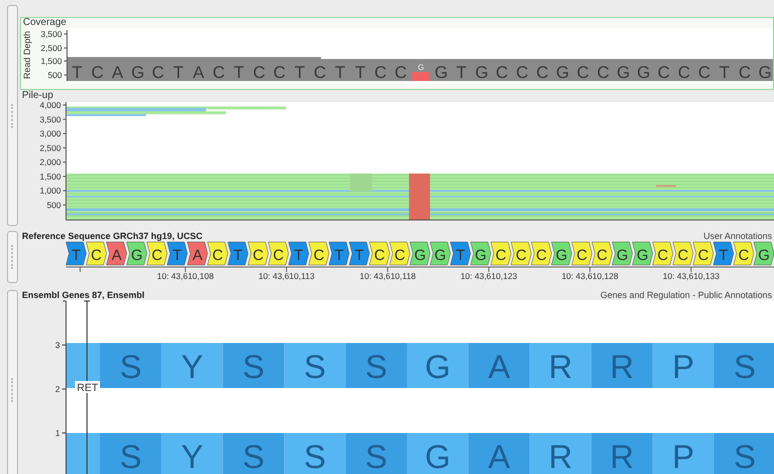  I want to click on track-title: Pile-up, so click(37, 96).